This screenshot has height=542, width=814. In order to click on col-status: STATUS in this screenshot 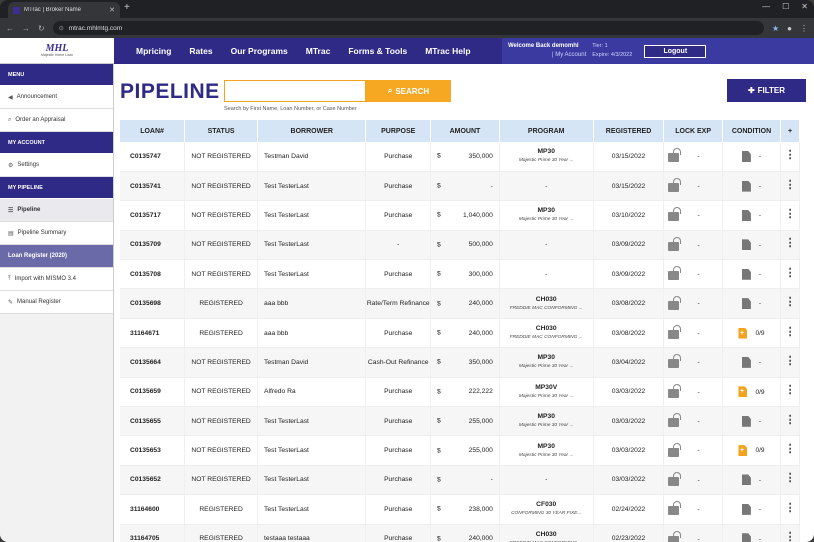, I will do `click(221, 131)`.